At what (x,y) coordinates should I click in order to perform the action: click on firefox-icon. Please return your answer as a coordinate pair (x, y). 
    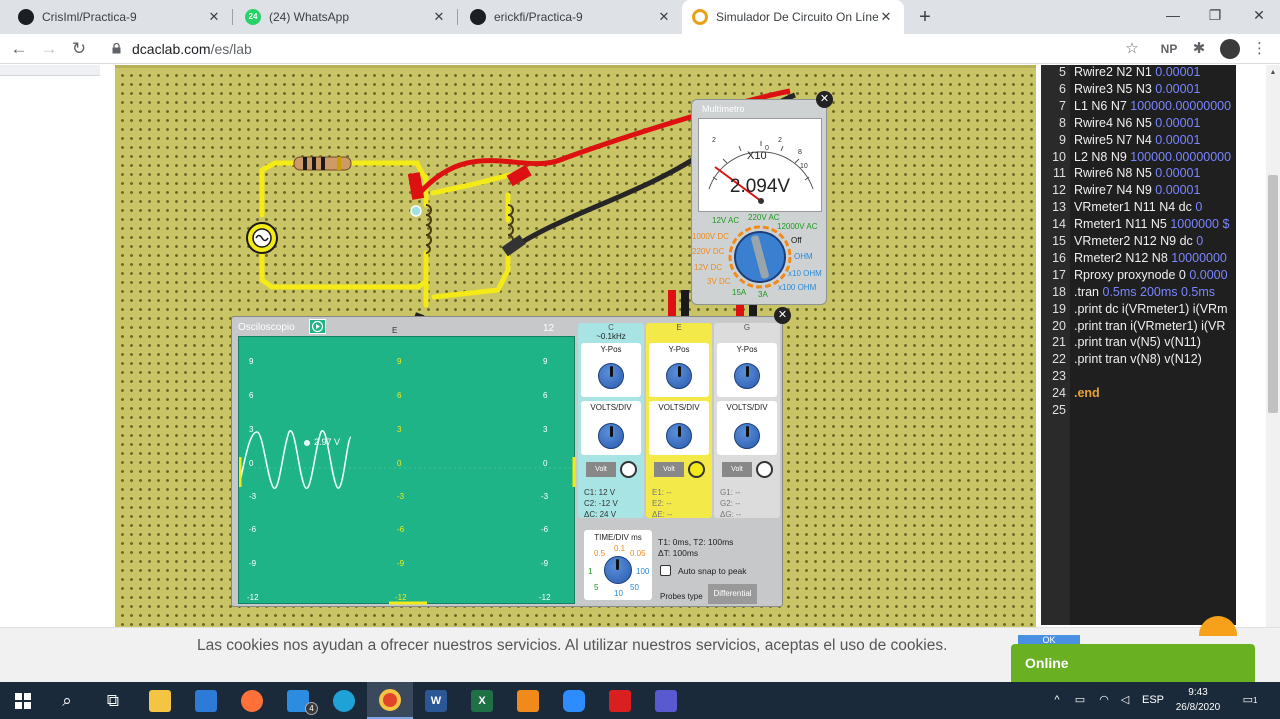
    Looking at the image, I should click on (252, 700).